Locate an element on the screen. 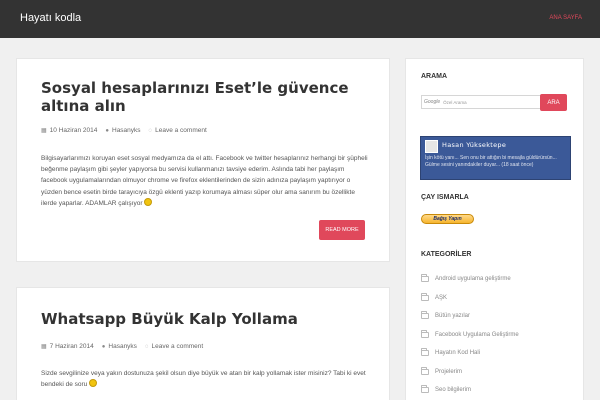 The height and width of the screenshot is (400, 600). category-link: Seo bilgilerim is located at coordinates (453, 390).